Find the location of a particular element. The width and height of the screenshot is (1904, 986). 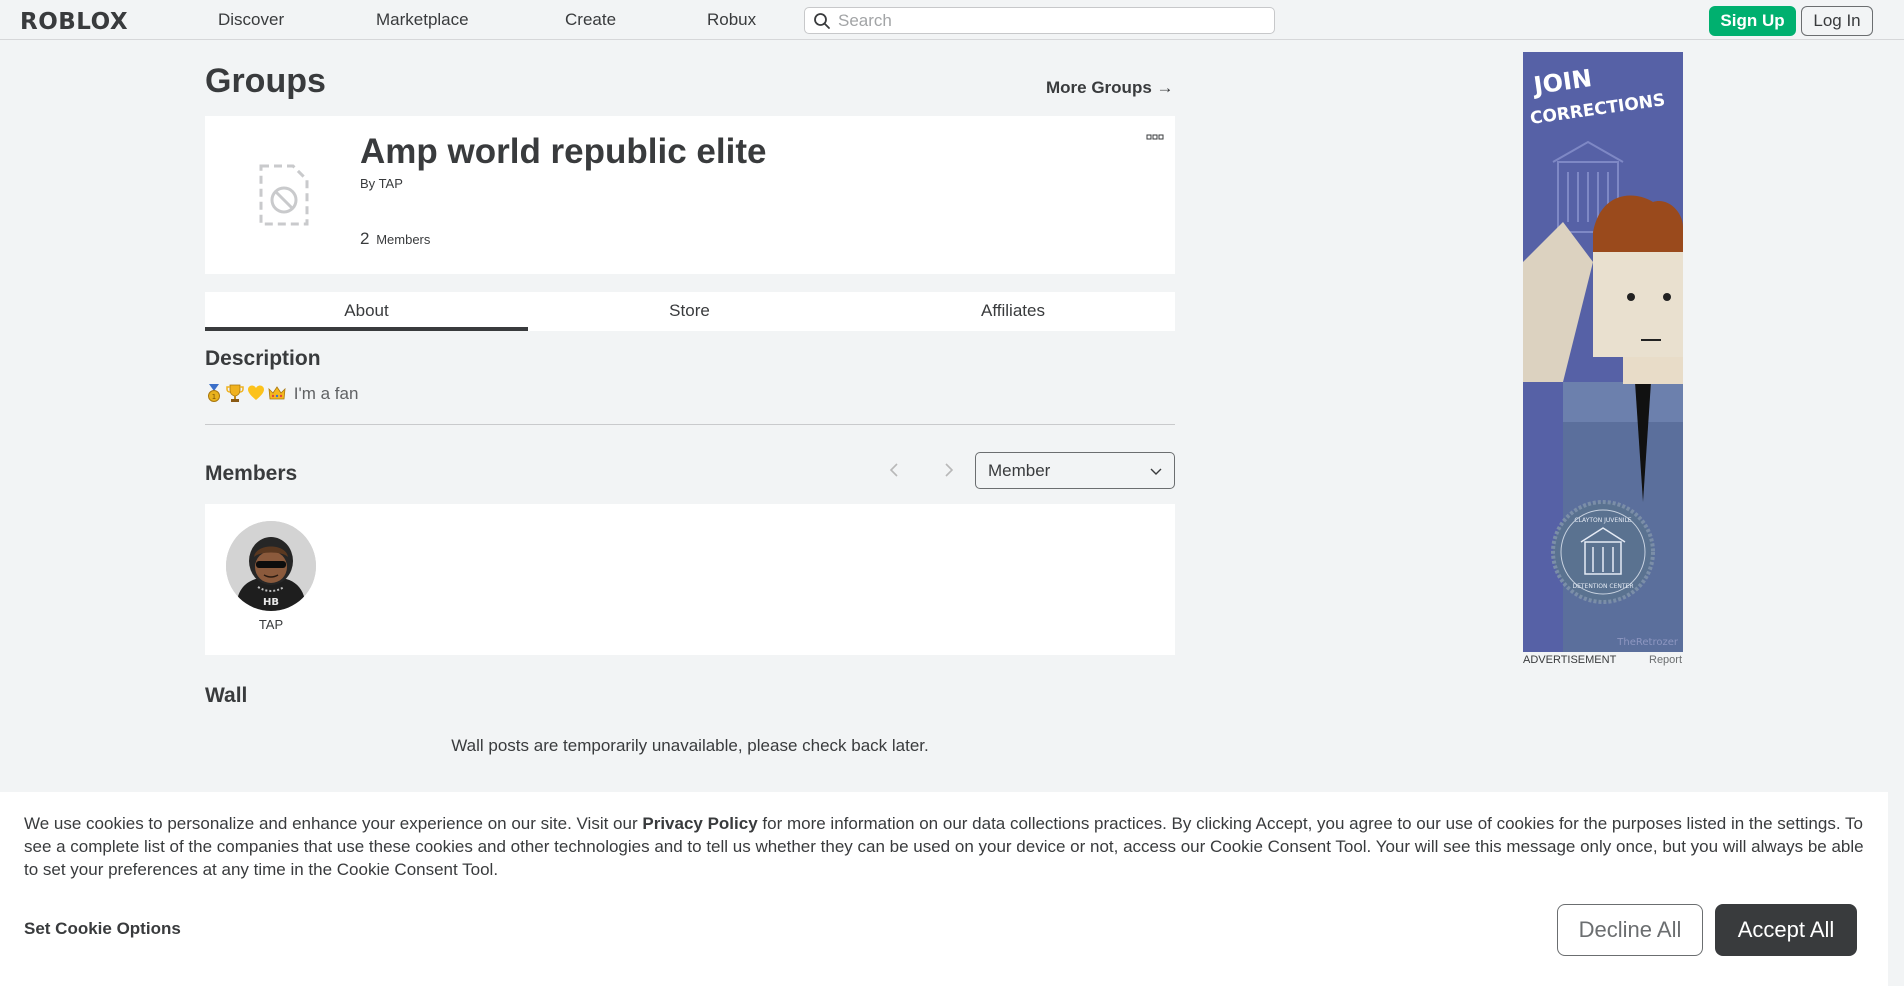

group-tabs: About Store Affiliates is located at coordinates (690, 311).